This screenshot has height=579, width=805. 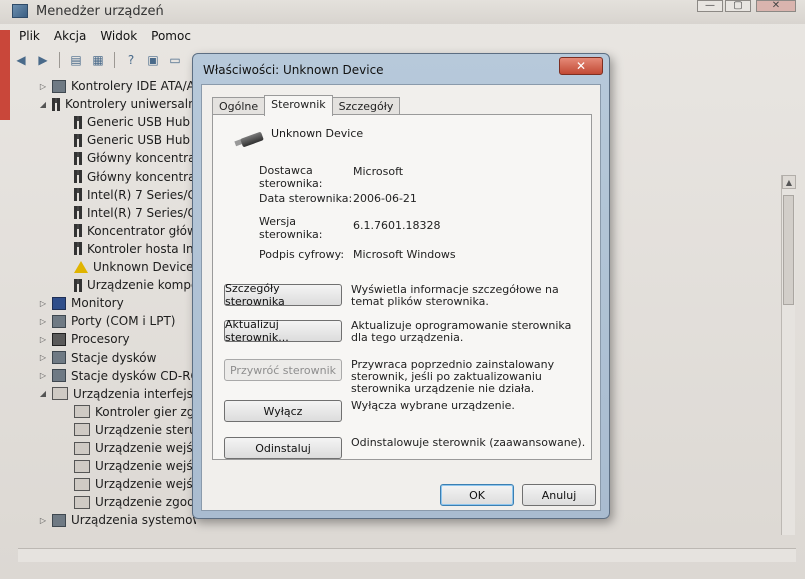 What do you see at coordinates (100, 339) in the screenshot?
I see `tree-item-label: Procesory` at bounding box center [100, 339].